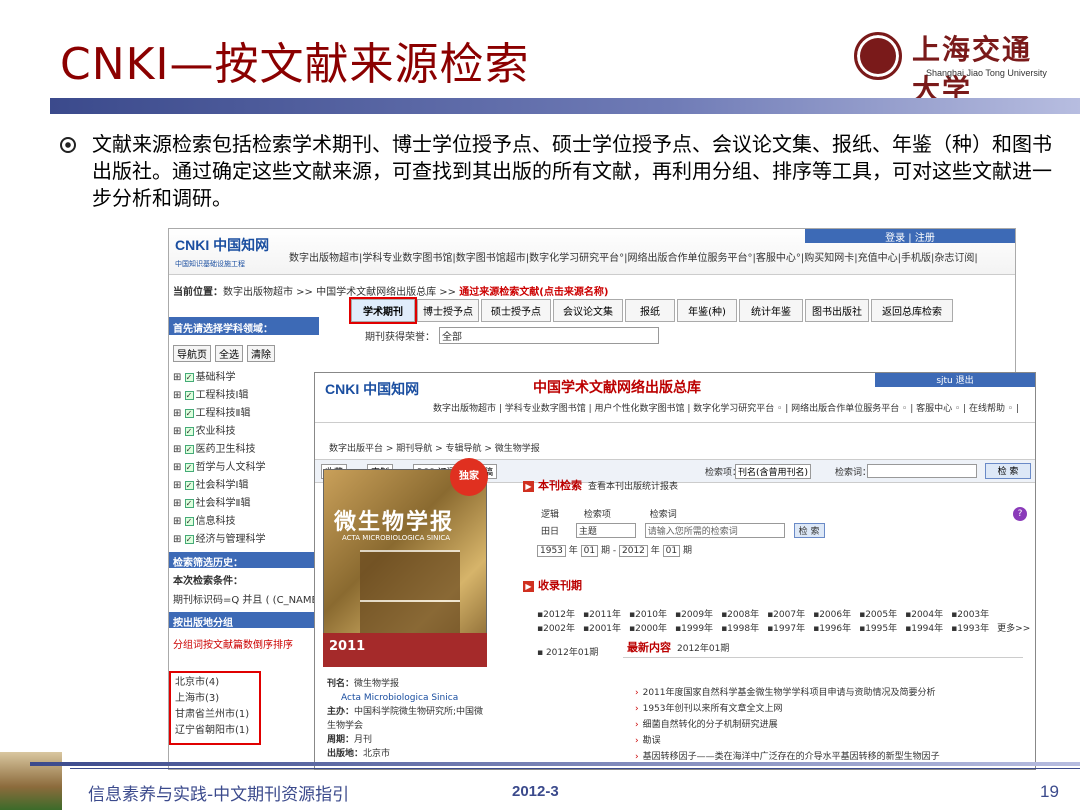 Image resolution: width=1080 pixels, height=810 pixels. Describe the element at coordinates (339, 292) in the screenshot. I see `location-path: 数字出版物超市 >> 中国学术文献网络出版总库 >>` at that location.